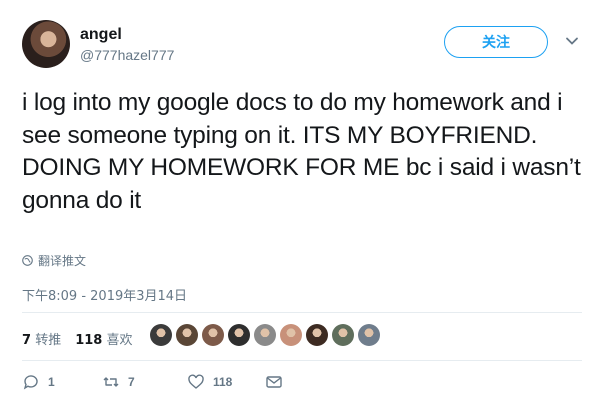 The width and height of the screenshot is (609, 405). What do you see at coordinates (111, 382) in the screenshot?
I see `retweet-icon` at bounding box center [111, 382].